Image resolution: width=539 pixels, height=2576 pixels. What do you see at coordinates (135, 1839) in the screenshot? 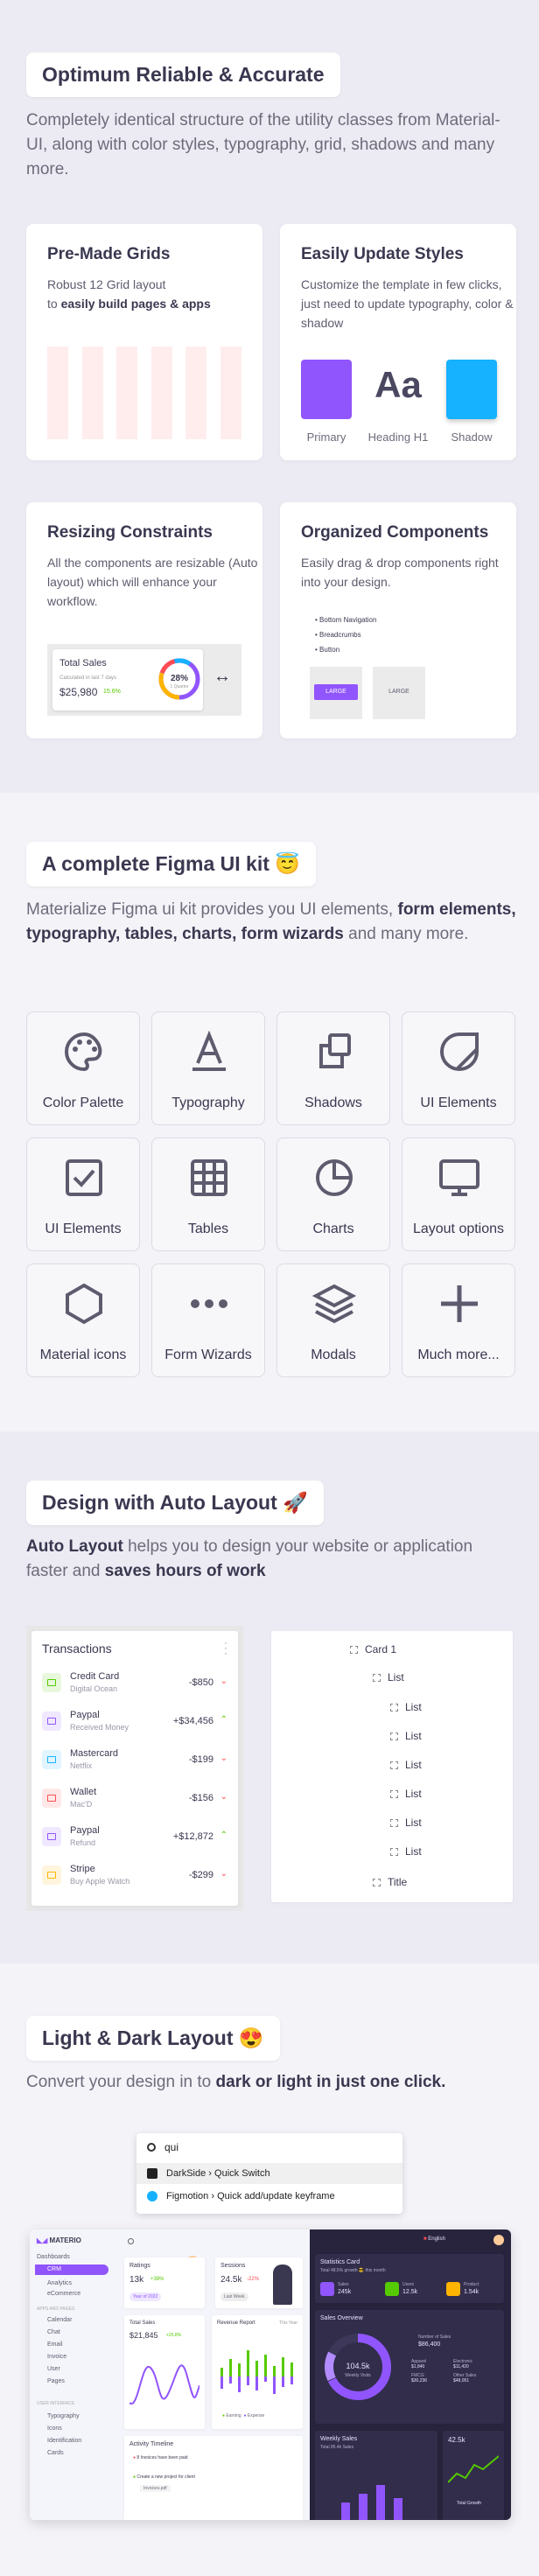
I see `transaction-row: Paypal Refund +$12,872 ⌃` at bounding box center [135, 1839].